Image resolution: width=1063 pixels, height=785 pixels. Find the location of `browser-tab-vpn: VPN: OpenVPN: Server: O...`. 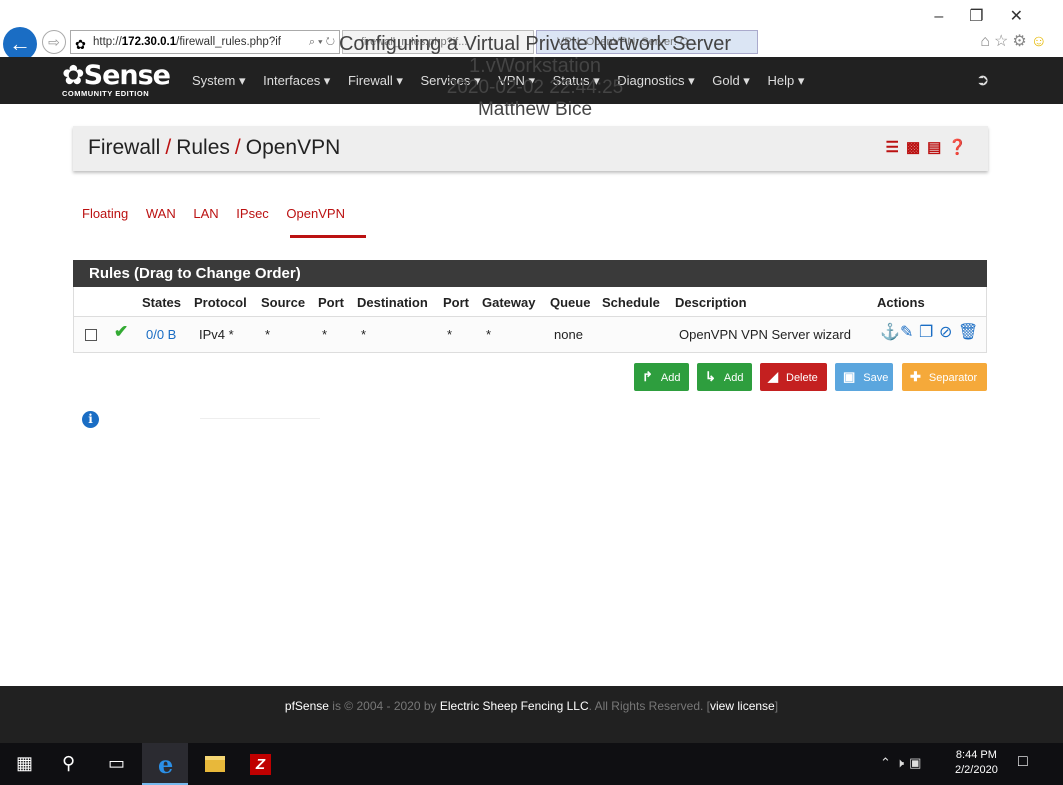

browser-tab-vpn: VPN: OpenVPN: Server: O... is located at coordinates (647, 42).